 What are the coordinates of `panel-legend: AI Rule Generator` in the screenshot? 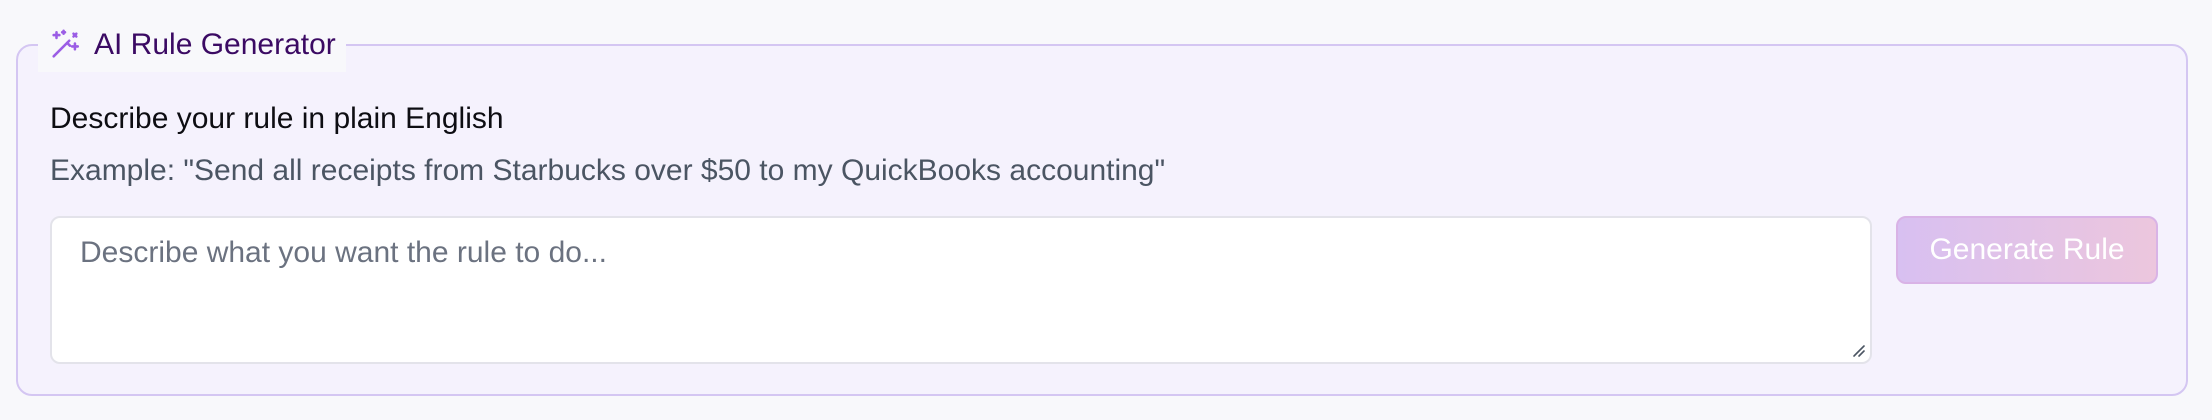 It's located at (192, 45).